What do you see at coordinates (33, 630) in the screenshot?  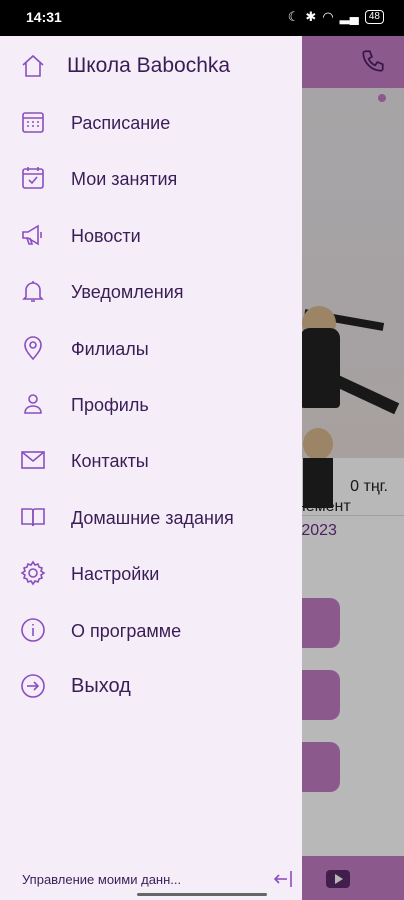 I see `info-icon` at bounding box center [33, 630].